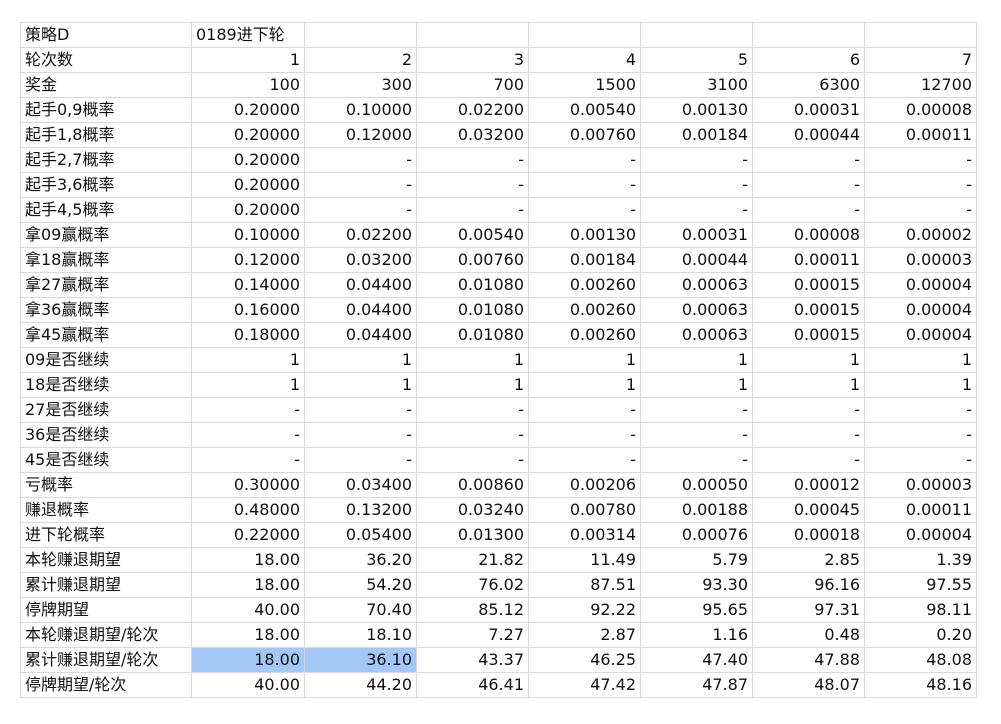  What do you see at coordinates (360, 510) in the screenshot?
I see `table-cell: 0.13200` at bounding box center [360, 510].